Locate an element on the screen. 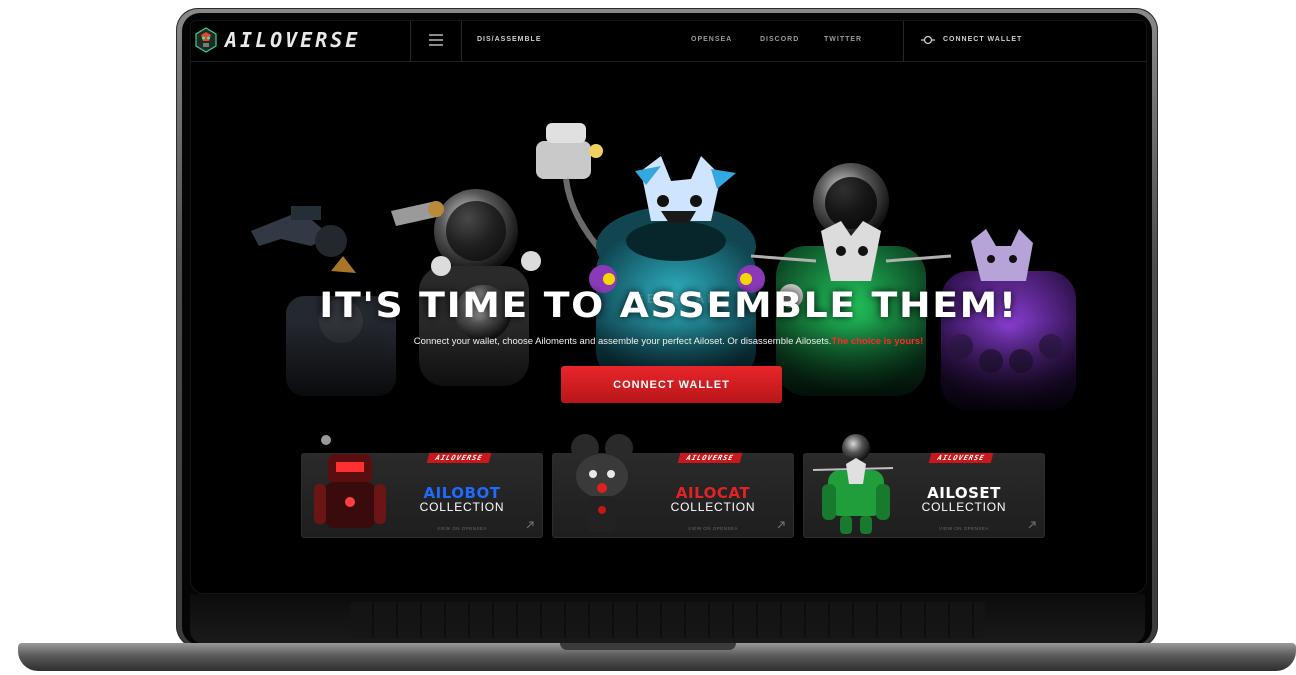 The width and height of the screenshot is (1296, 675). nav-link-twitter: TWITTER is located at coordinates (843, 39).